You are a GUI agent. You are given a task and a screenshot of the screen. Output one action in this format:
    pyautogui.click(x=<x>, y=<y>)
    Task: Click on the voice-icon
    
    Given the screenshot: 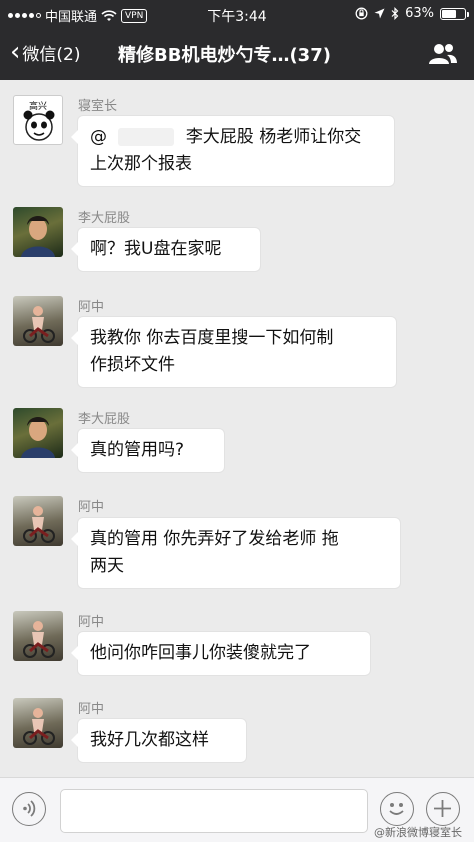 What is the action you would take?
    pyautogui.click(x=29, y=808)
    